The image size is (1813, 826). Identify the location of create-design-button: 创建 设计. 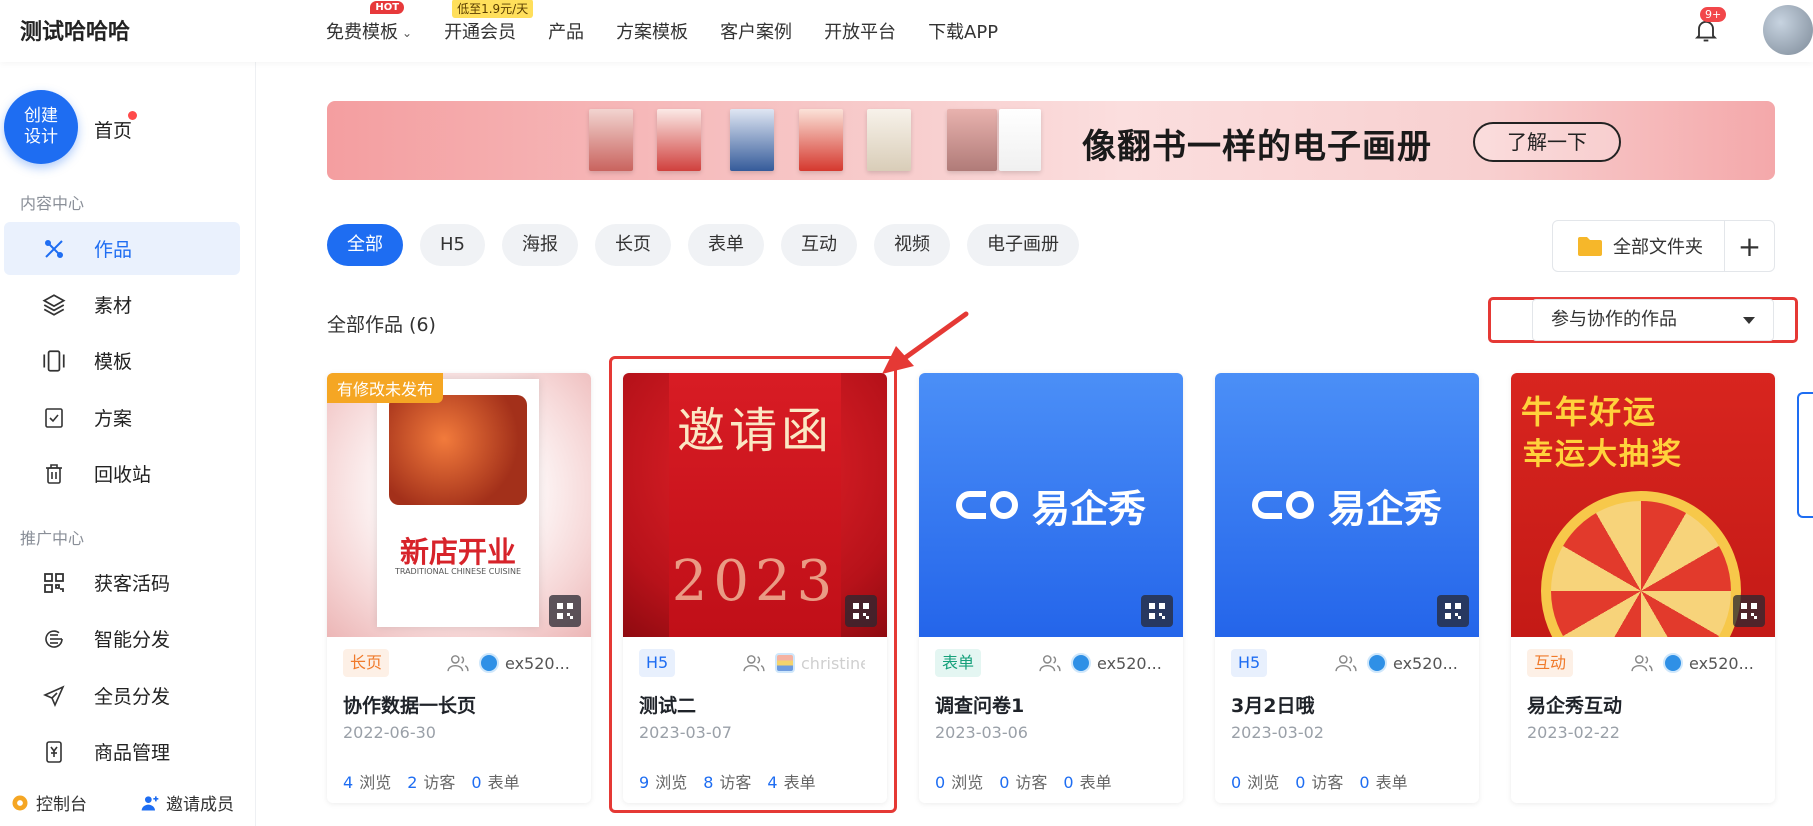
(41, 127).